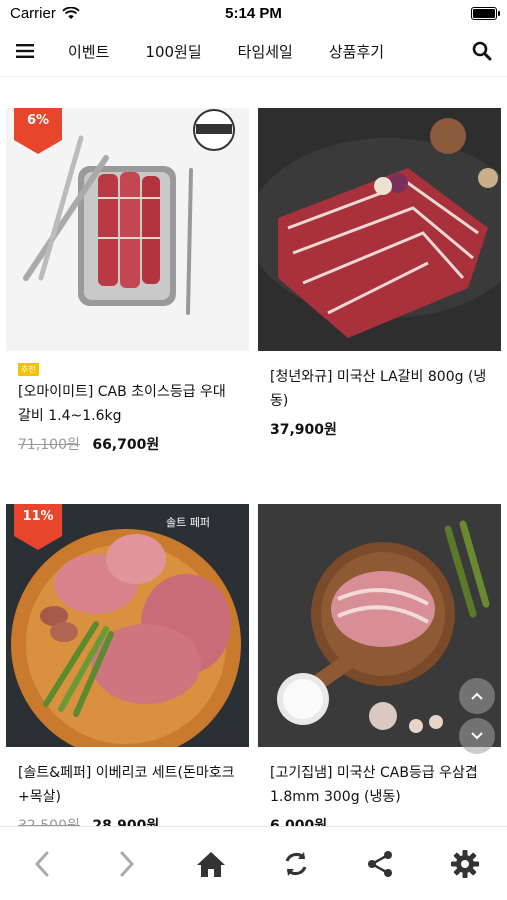 This screenshot has width=507, height=900. I want to click on scroll-down-button, so click(477, 736).